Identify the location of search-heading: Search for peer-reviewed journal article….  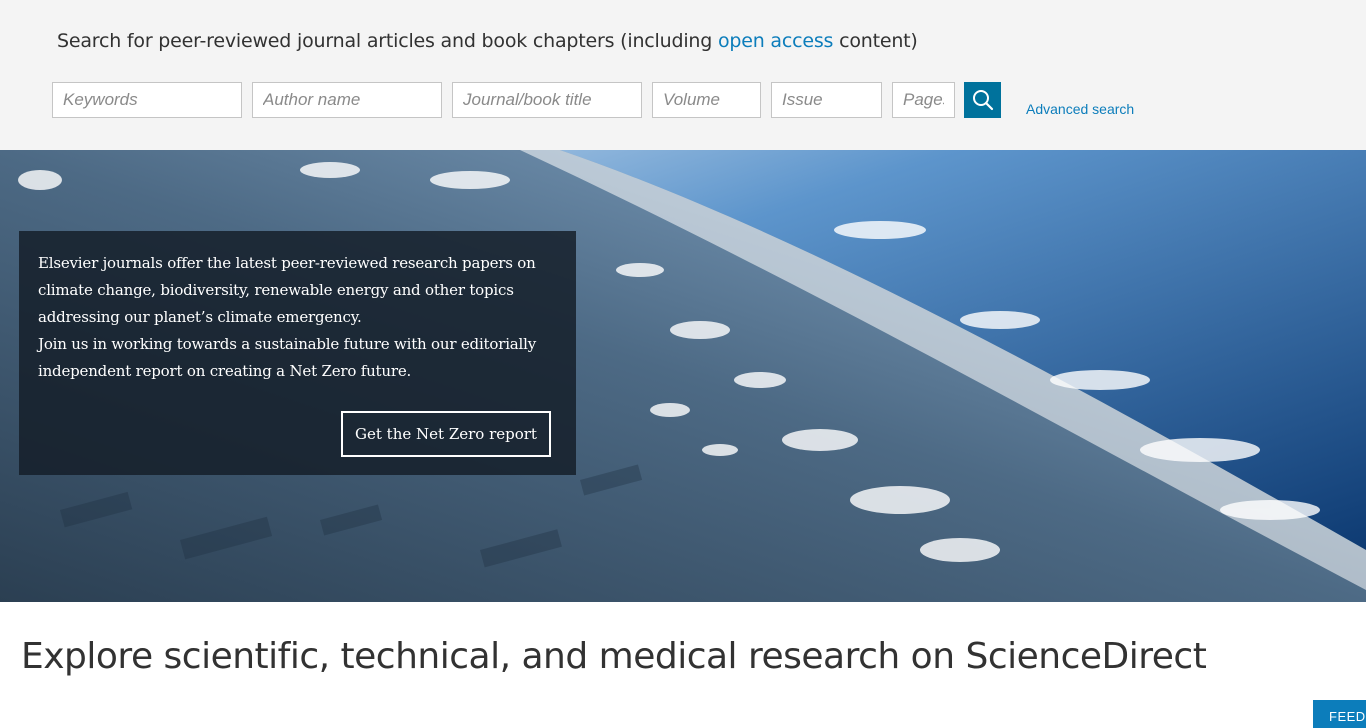
(487, 41).